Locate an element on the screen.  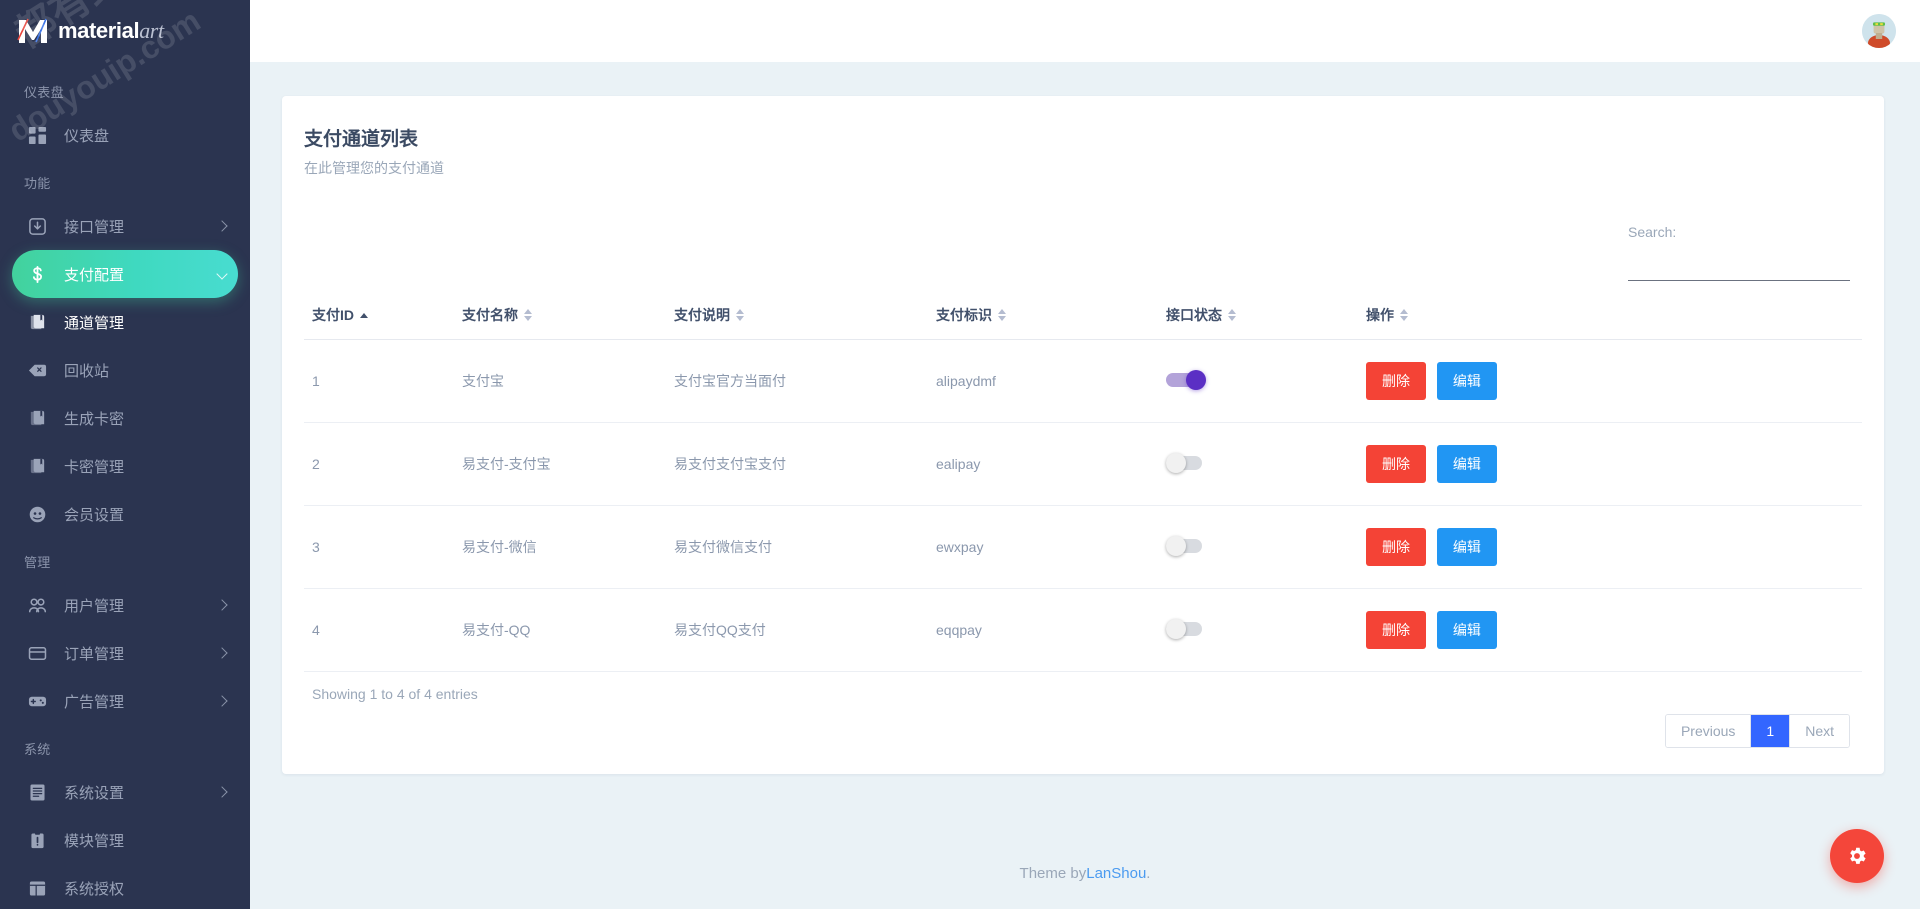
sidebar-item-system-license: 系统授权 is located at coordinates (125, 886).